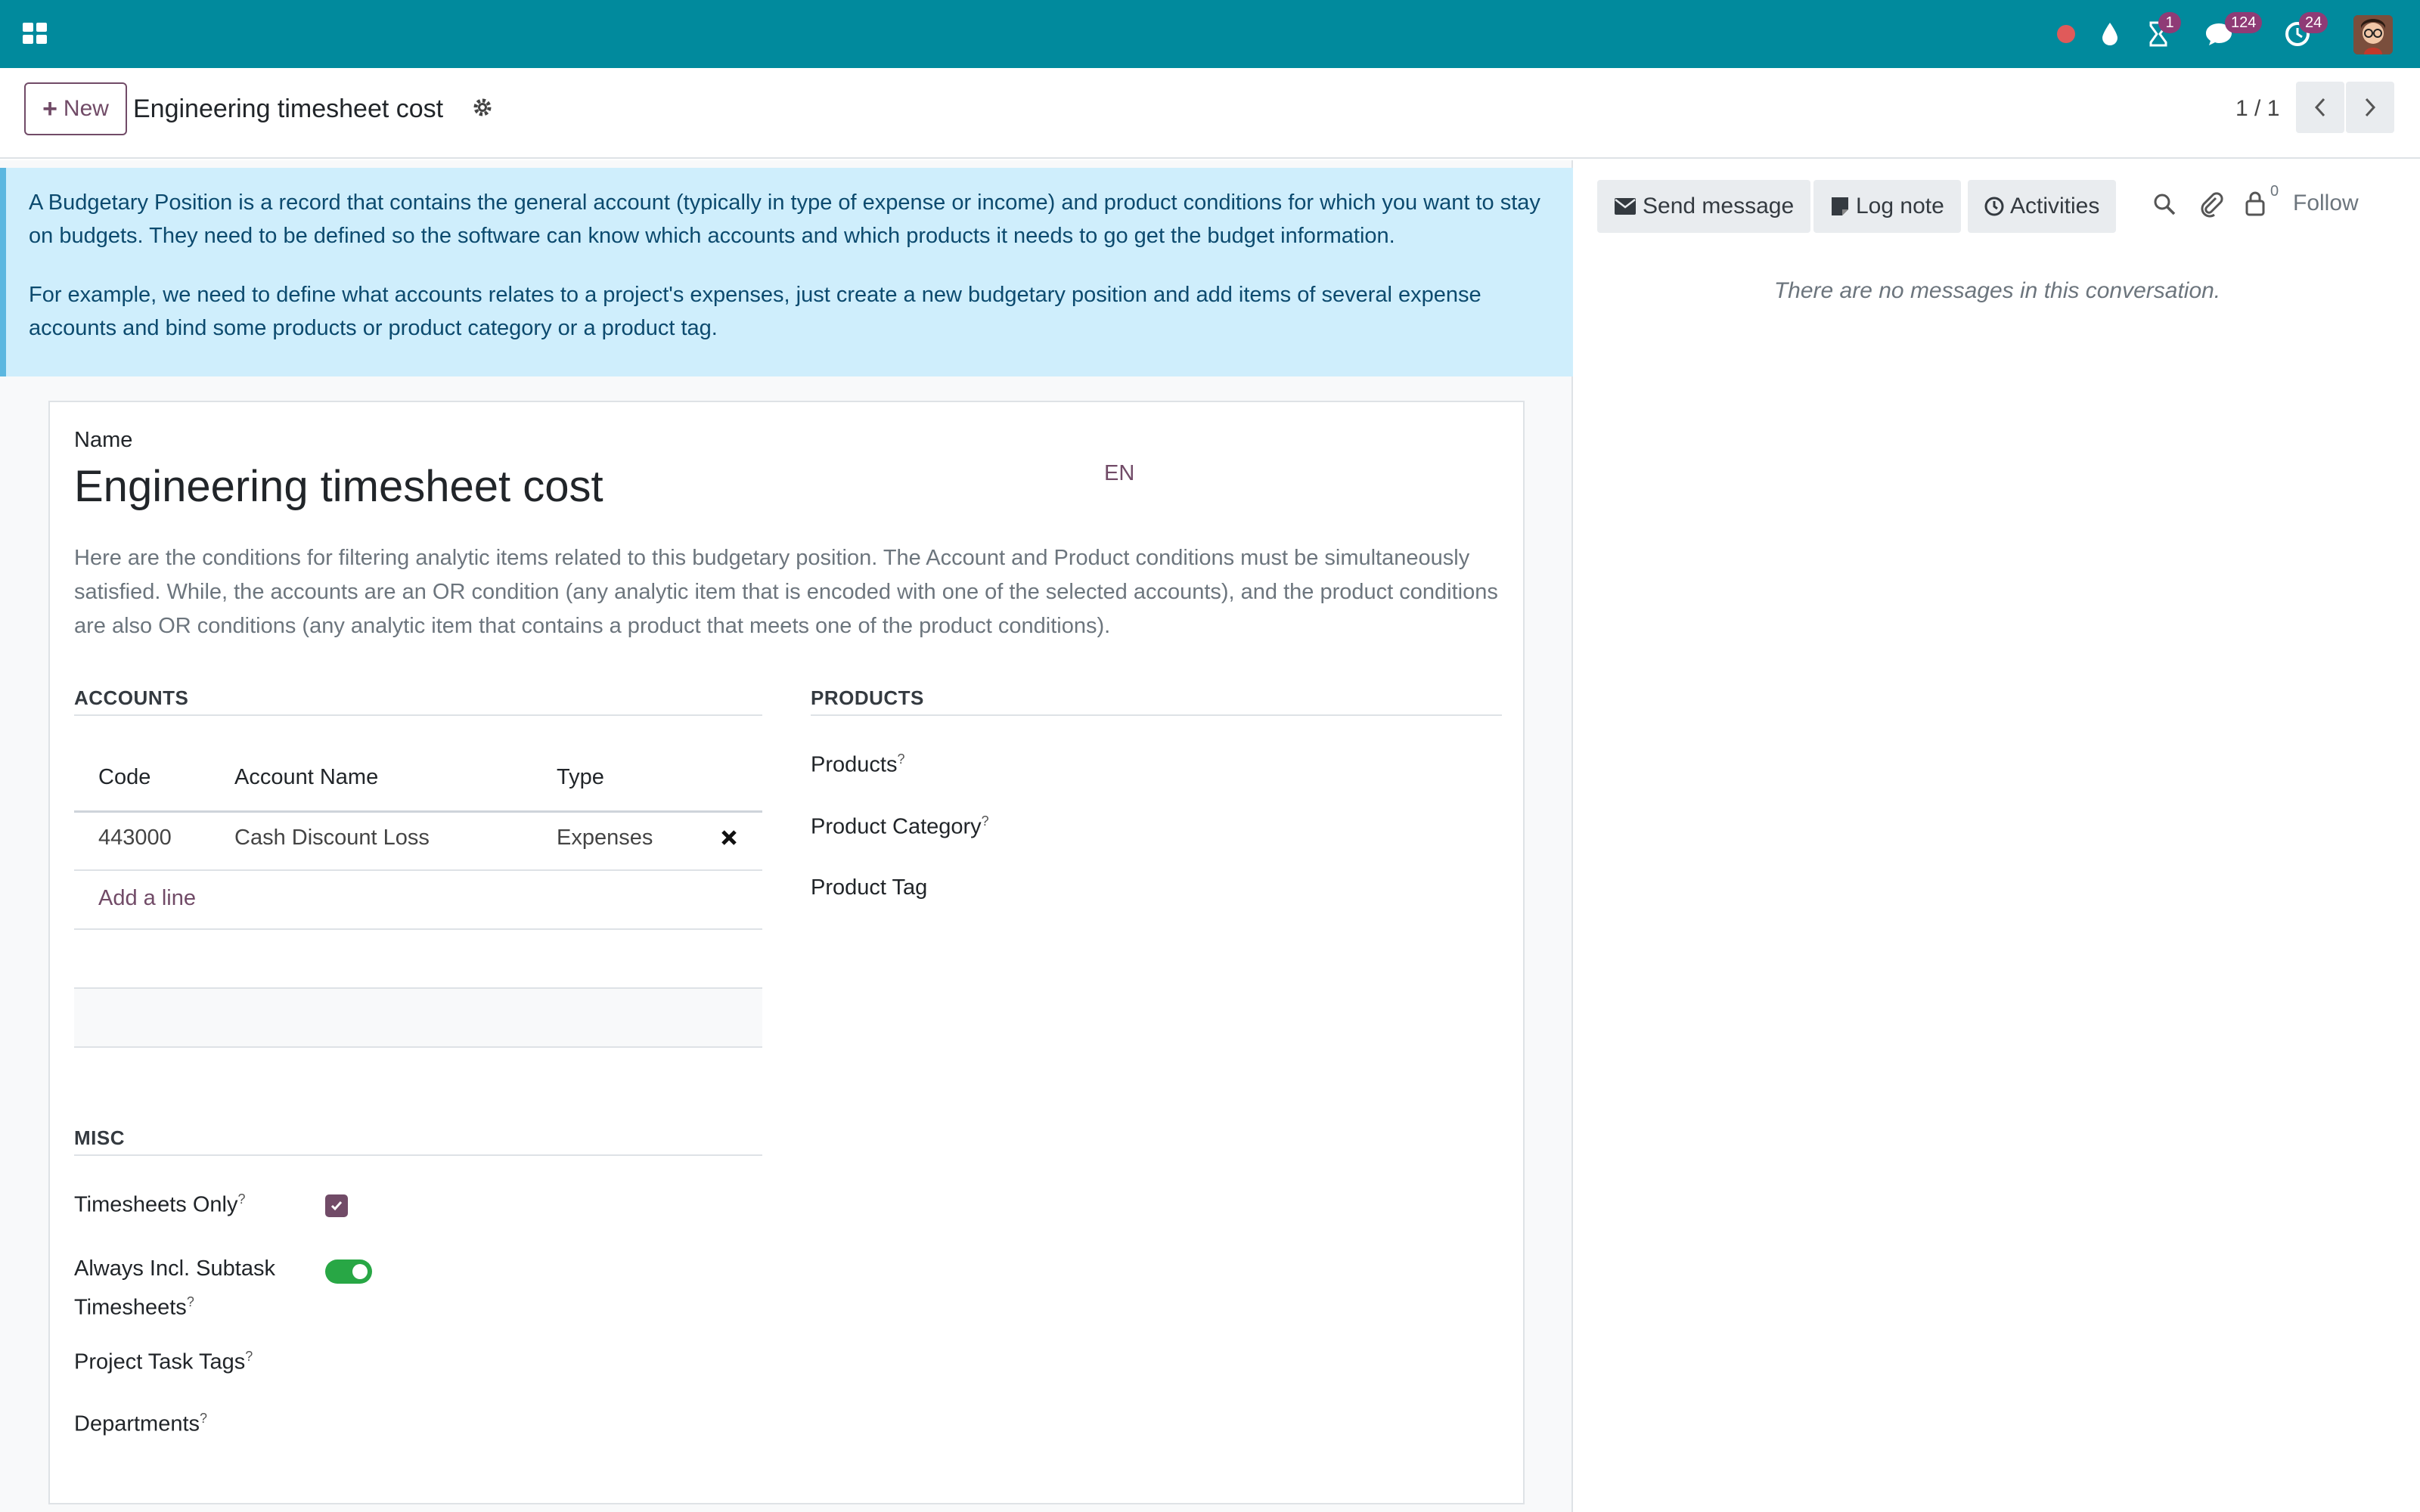  I want to click on pager-previous-button, so click(2320, 107).